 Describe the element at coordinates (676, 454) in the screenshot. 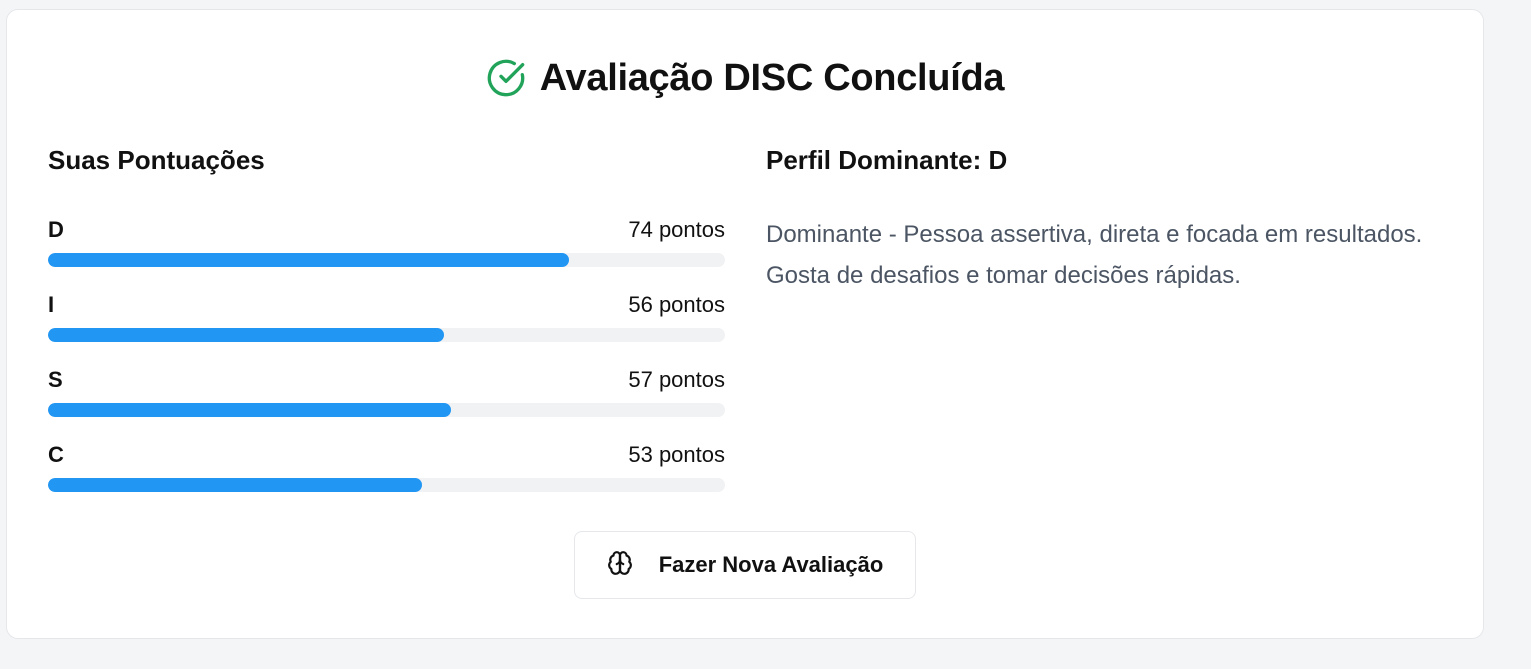

I see `score-points: 53 pontos` at that location.